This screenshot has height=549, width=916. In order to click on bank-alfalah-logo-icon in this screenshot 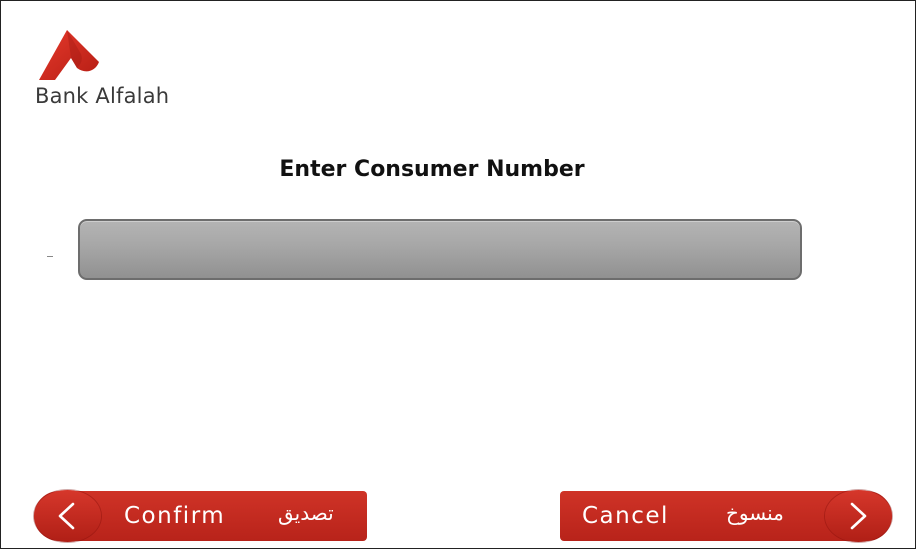, I will do `click(69, 55)`.